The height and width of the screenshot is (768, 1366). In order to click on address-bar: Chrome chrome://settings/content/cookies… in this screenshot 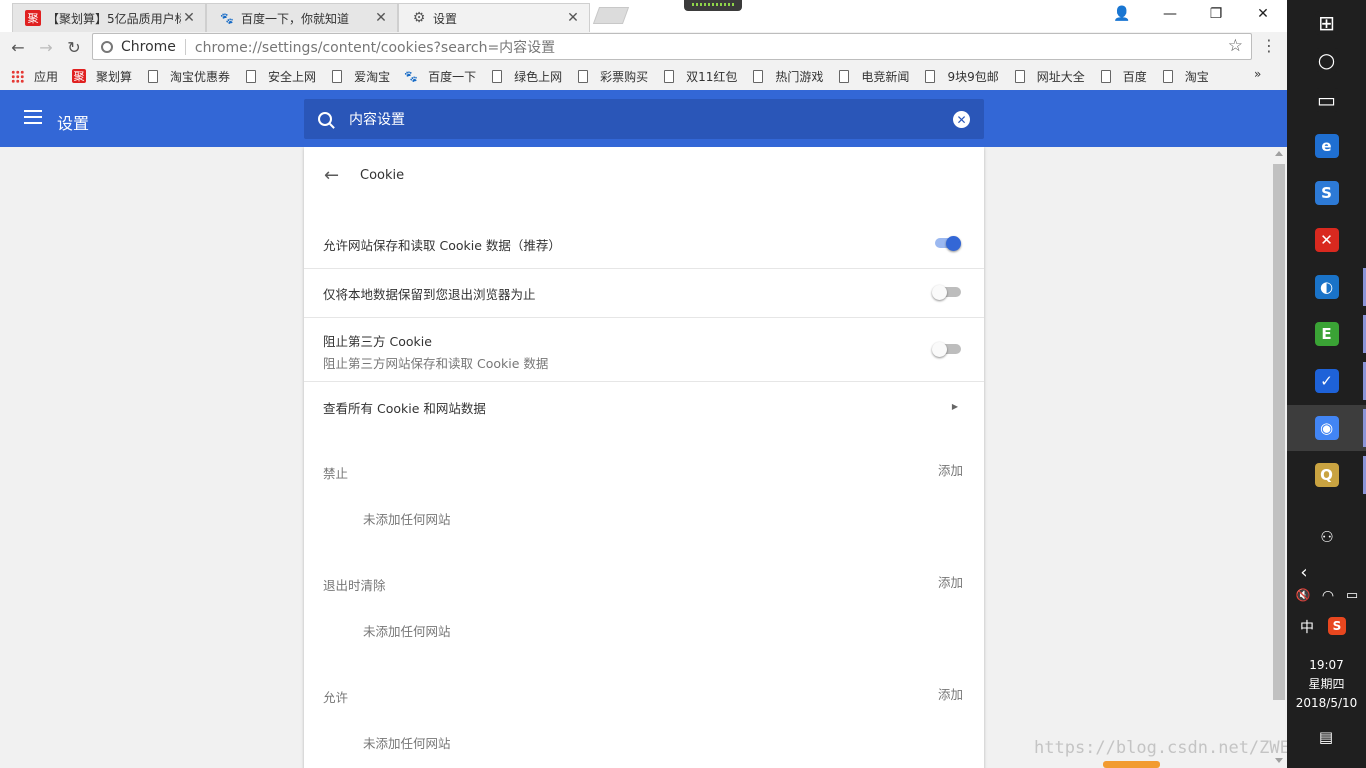, I will do `click(672, 46)`.